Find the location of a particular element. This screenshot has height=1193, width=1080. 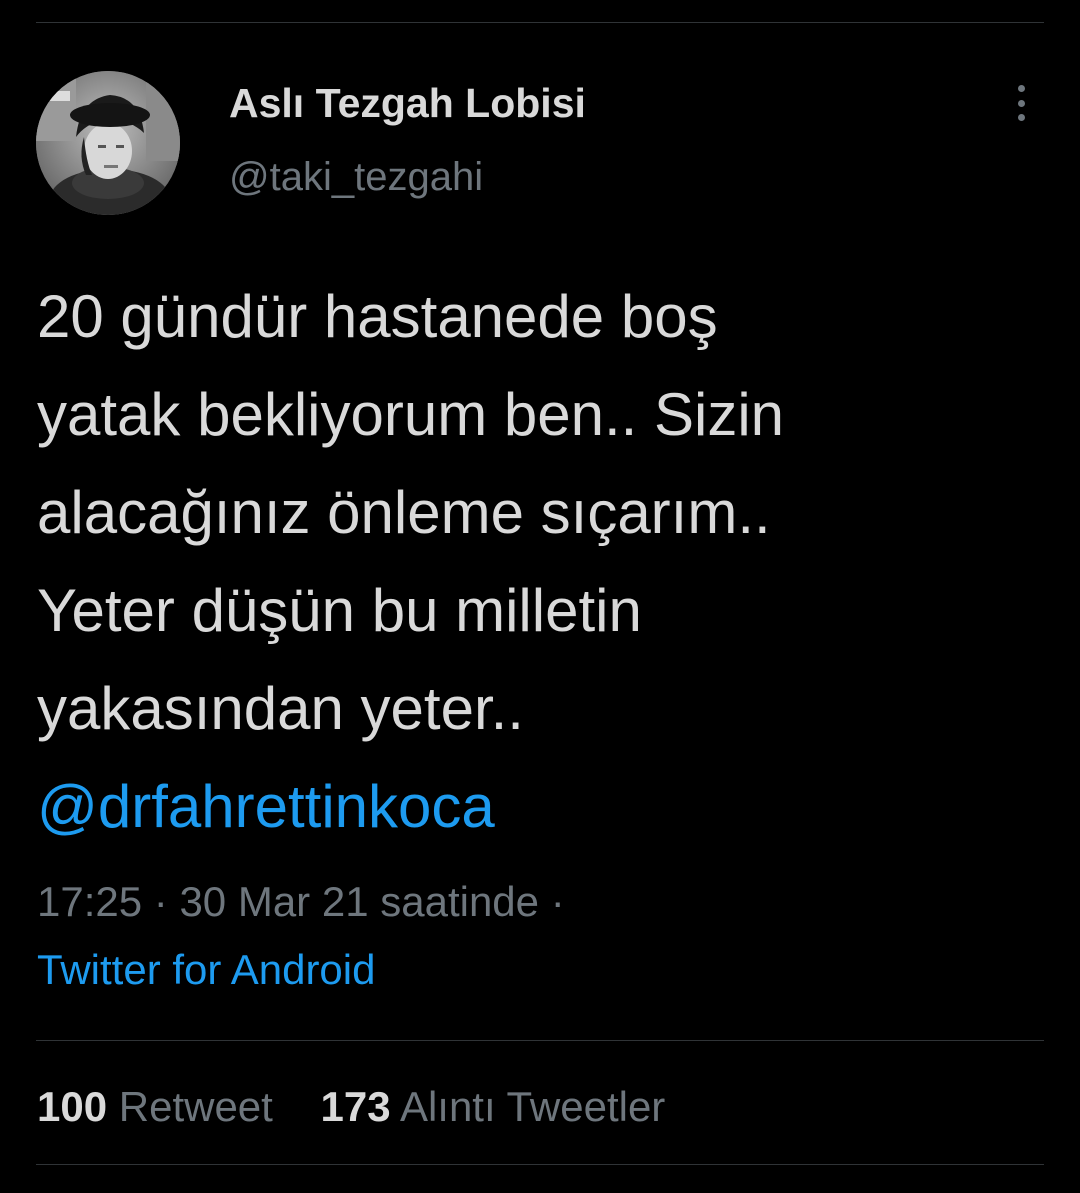

quotes-label: Alıntı Tweetler is located at coordinates (532, 1106).